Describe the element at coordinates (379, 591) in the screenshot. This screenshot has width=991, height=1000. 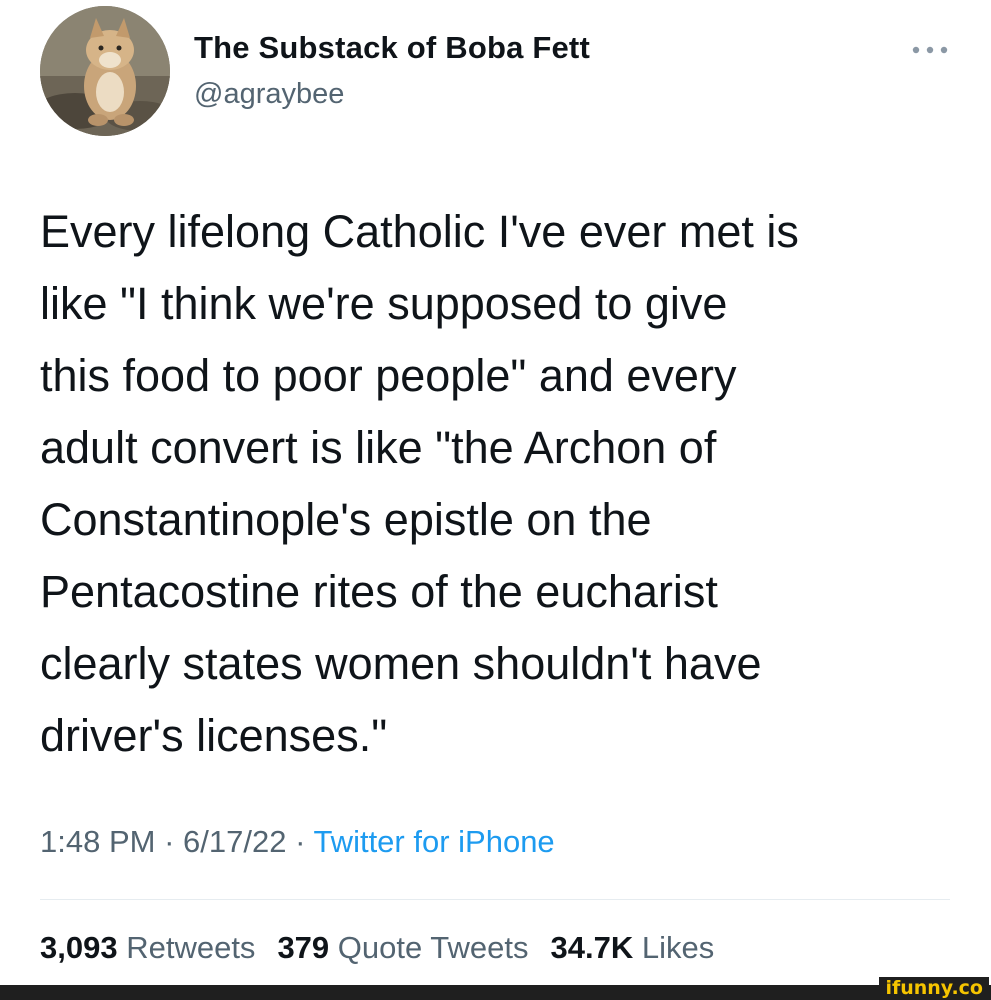
I see `tweet-text-line: Pentacostine rites of the eucharist` at that location.